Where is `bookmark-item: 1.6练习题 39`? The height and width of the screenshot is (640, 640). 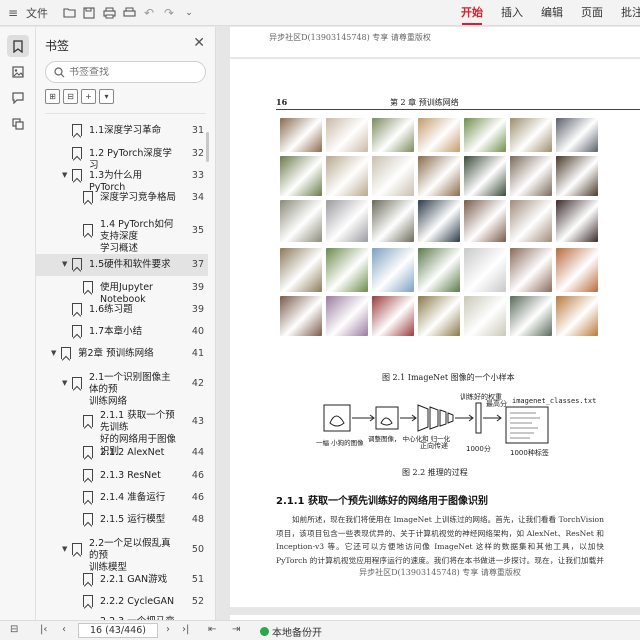 bookmark-item: 1.6练习题 39 is located at coordinates (122, 310).